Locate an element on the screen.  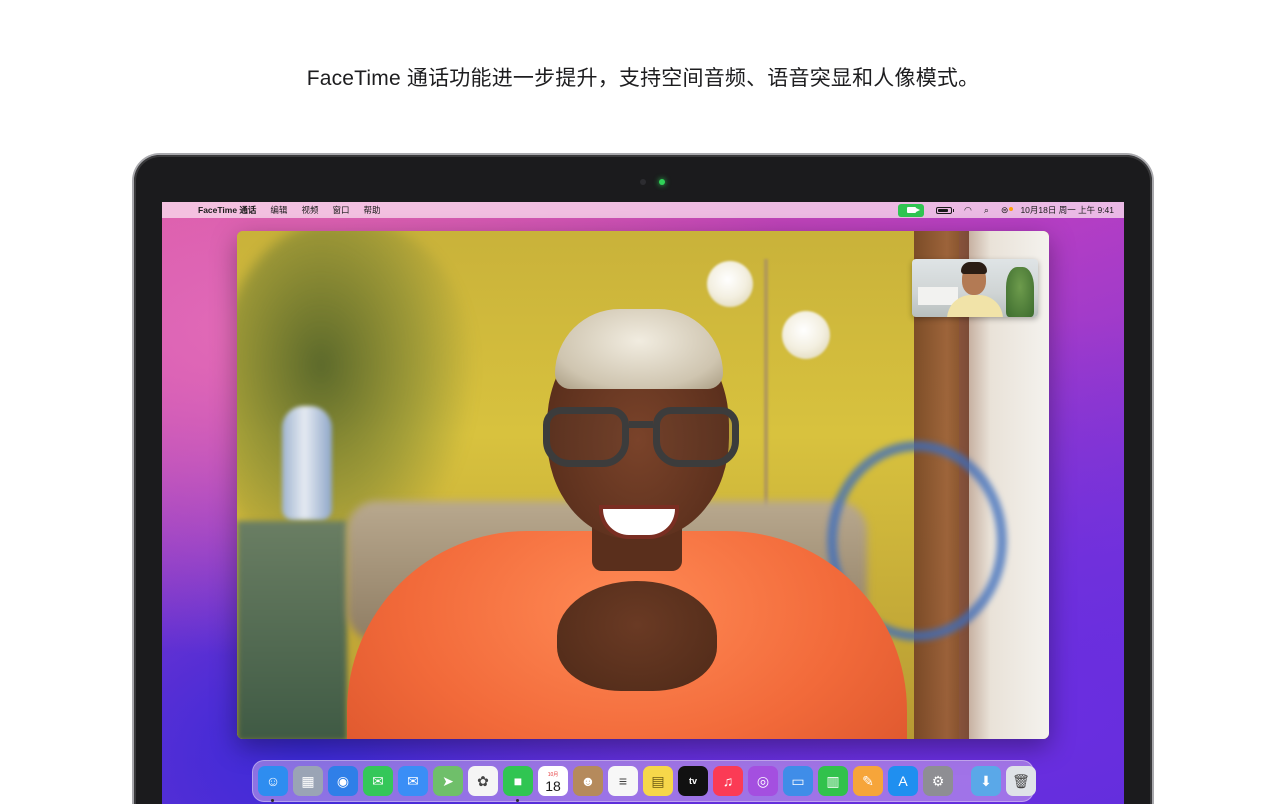
dock-launchpad-icon: ▦ is located at coordinates (308, 781).